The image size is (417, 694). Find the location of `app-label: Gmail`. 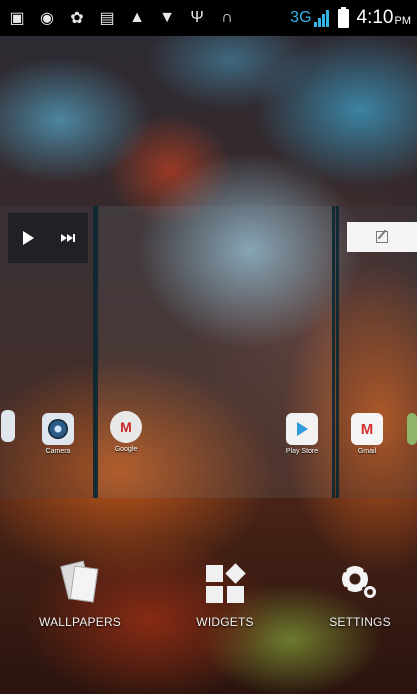

app-label: Gmail is located at coordinates (367, 451).